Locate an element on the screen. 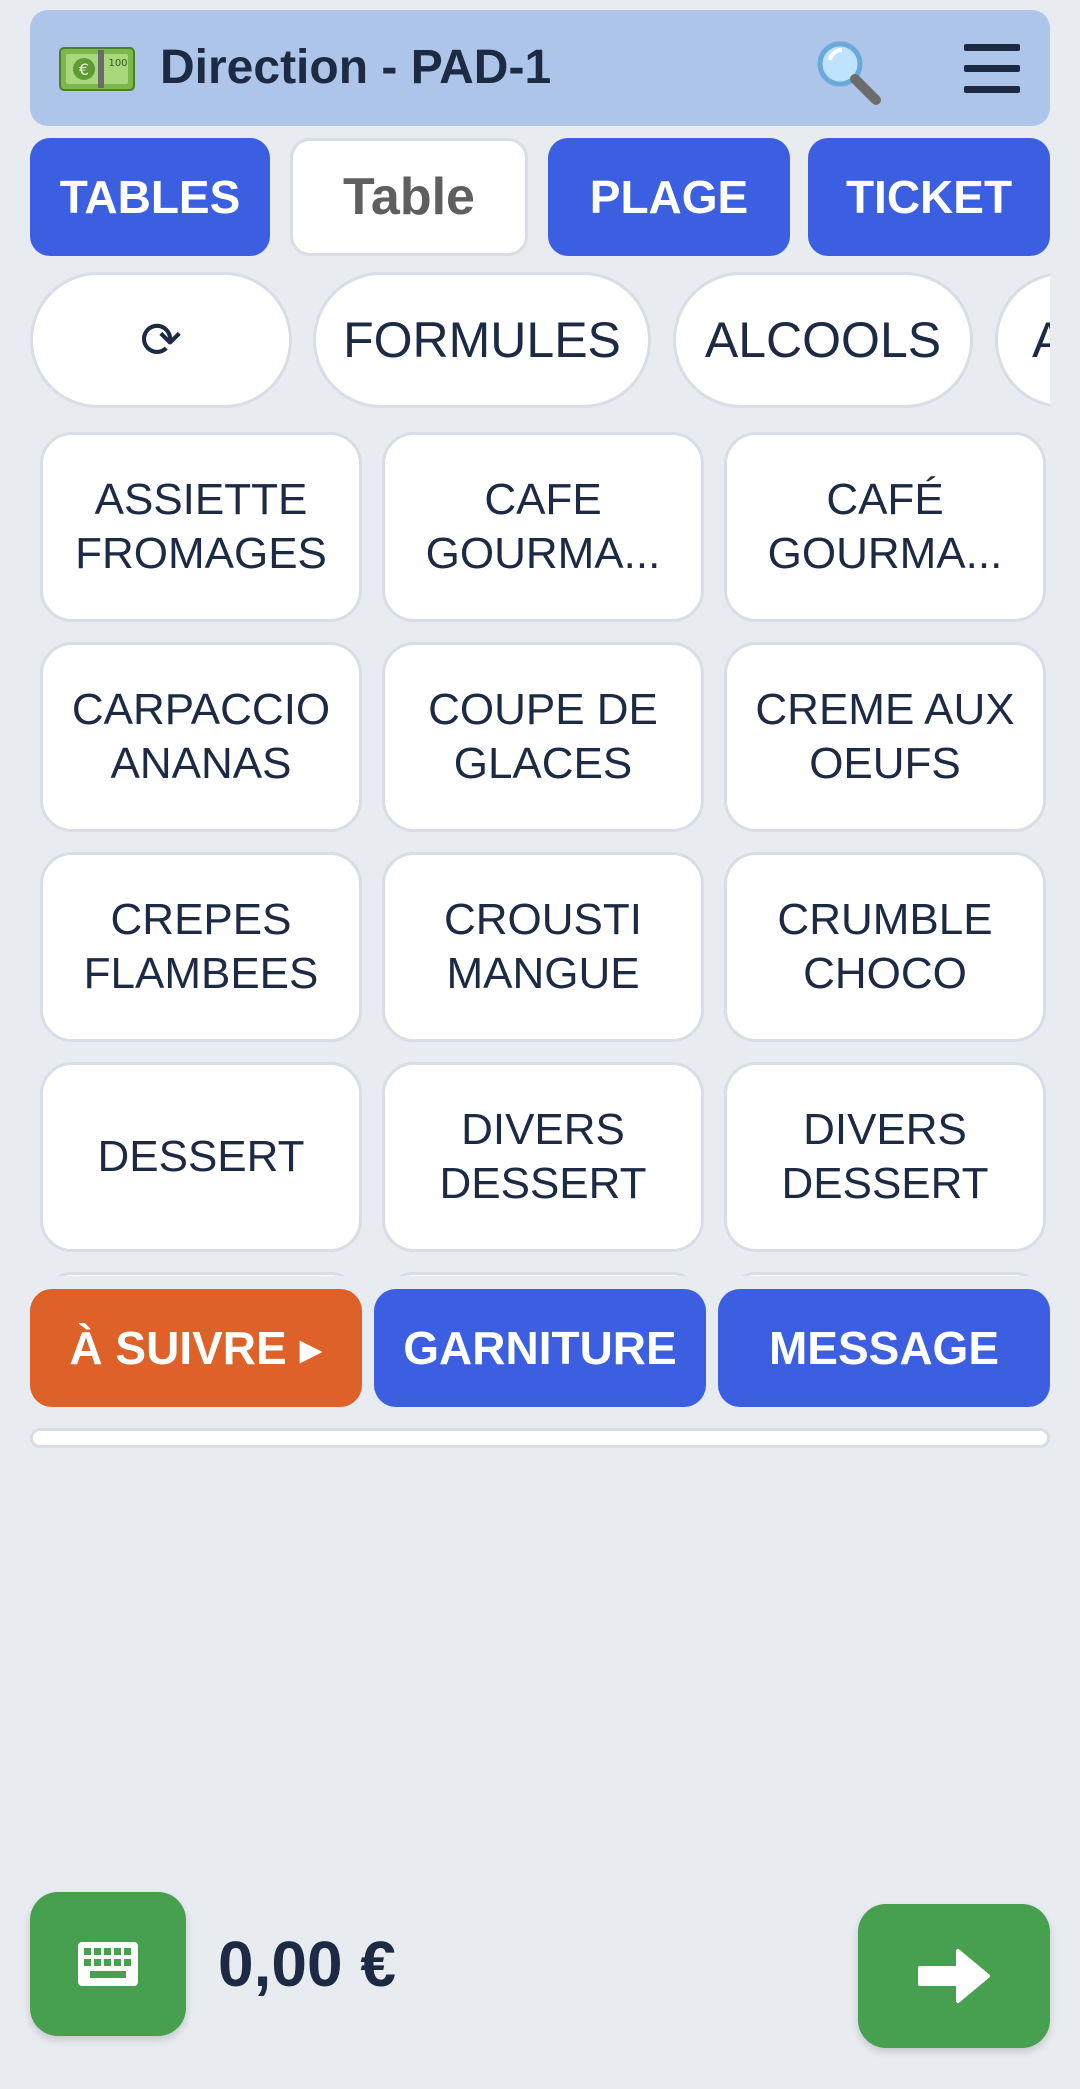 The height and width of the screenshot is (2089, 1080). product-label: CRUMBLE CHOCO is located at coordinates (885, 946).